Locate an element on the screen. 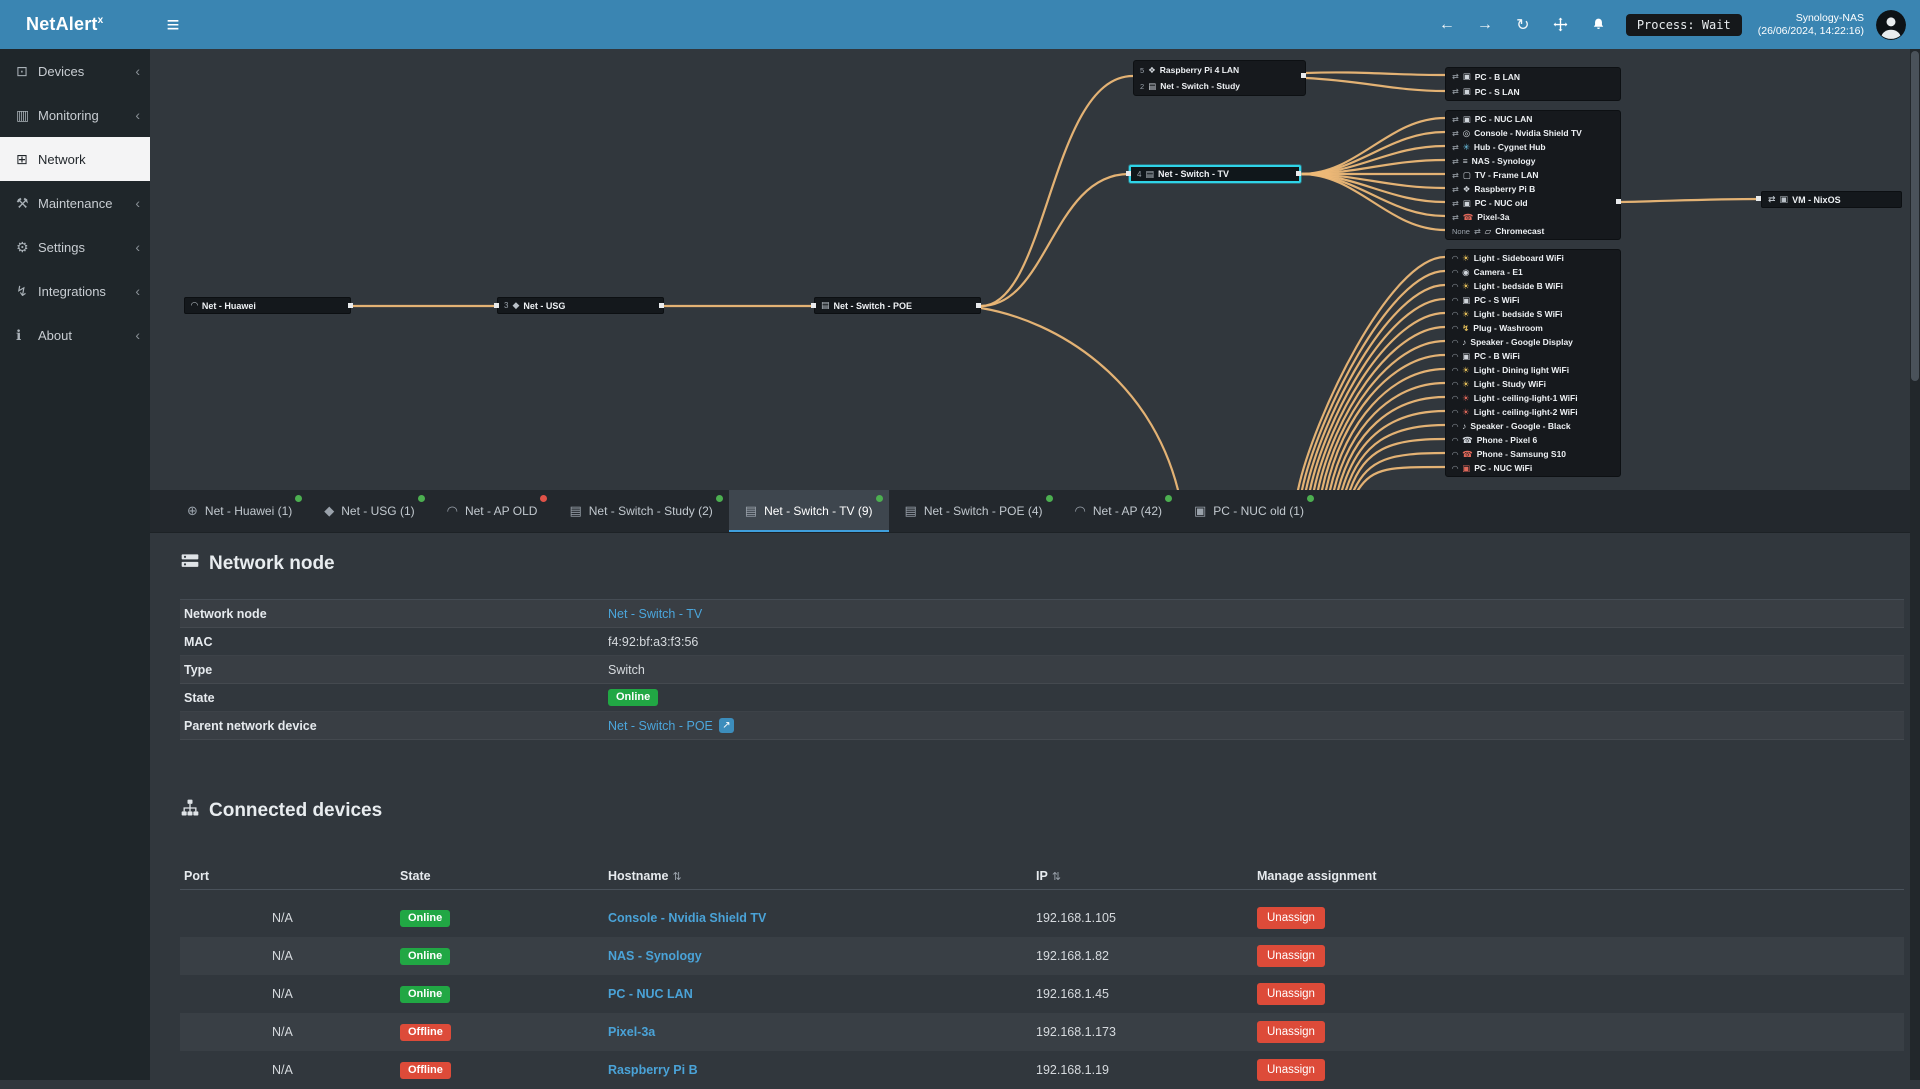 The width and height of the screenshot is (1920, 1089). sidebar-item: ⊡ Devices ‹ is located at coordinates (75, 71).